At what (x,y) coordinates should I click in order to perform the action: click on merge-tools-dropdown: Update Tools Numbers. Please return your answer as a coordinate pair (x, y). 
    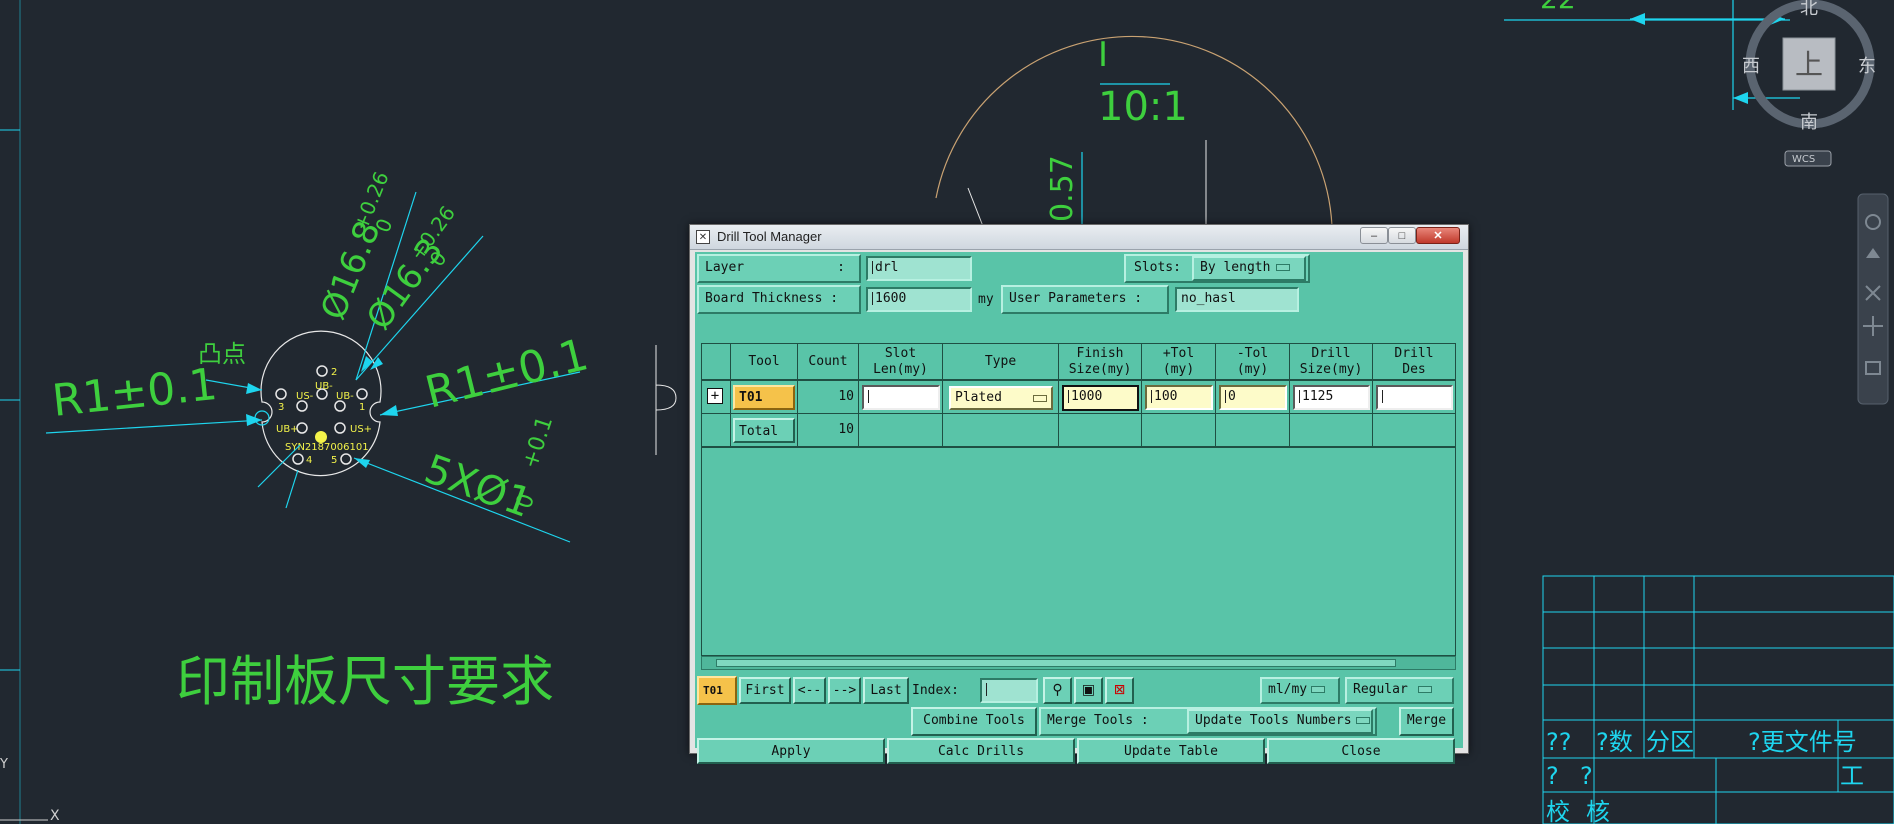
    Looking at the image, I should click on (1280, 721).